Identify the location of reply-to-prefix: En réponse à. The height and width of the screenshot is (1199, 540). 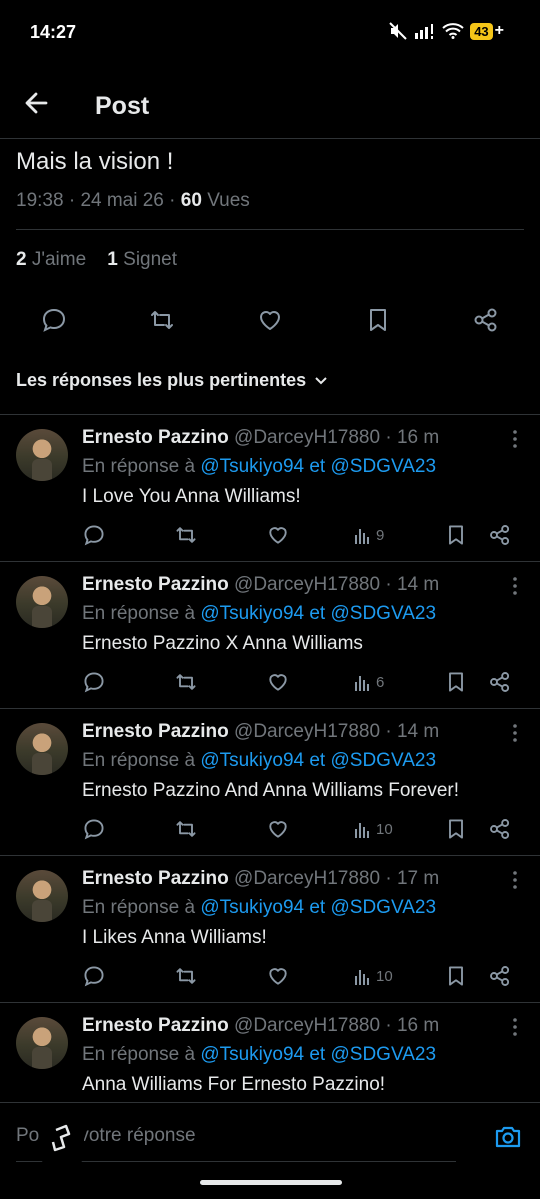
(139, 760).